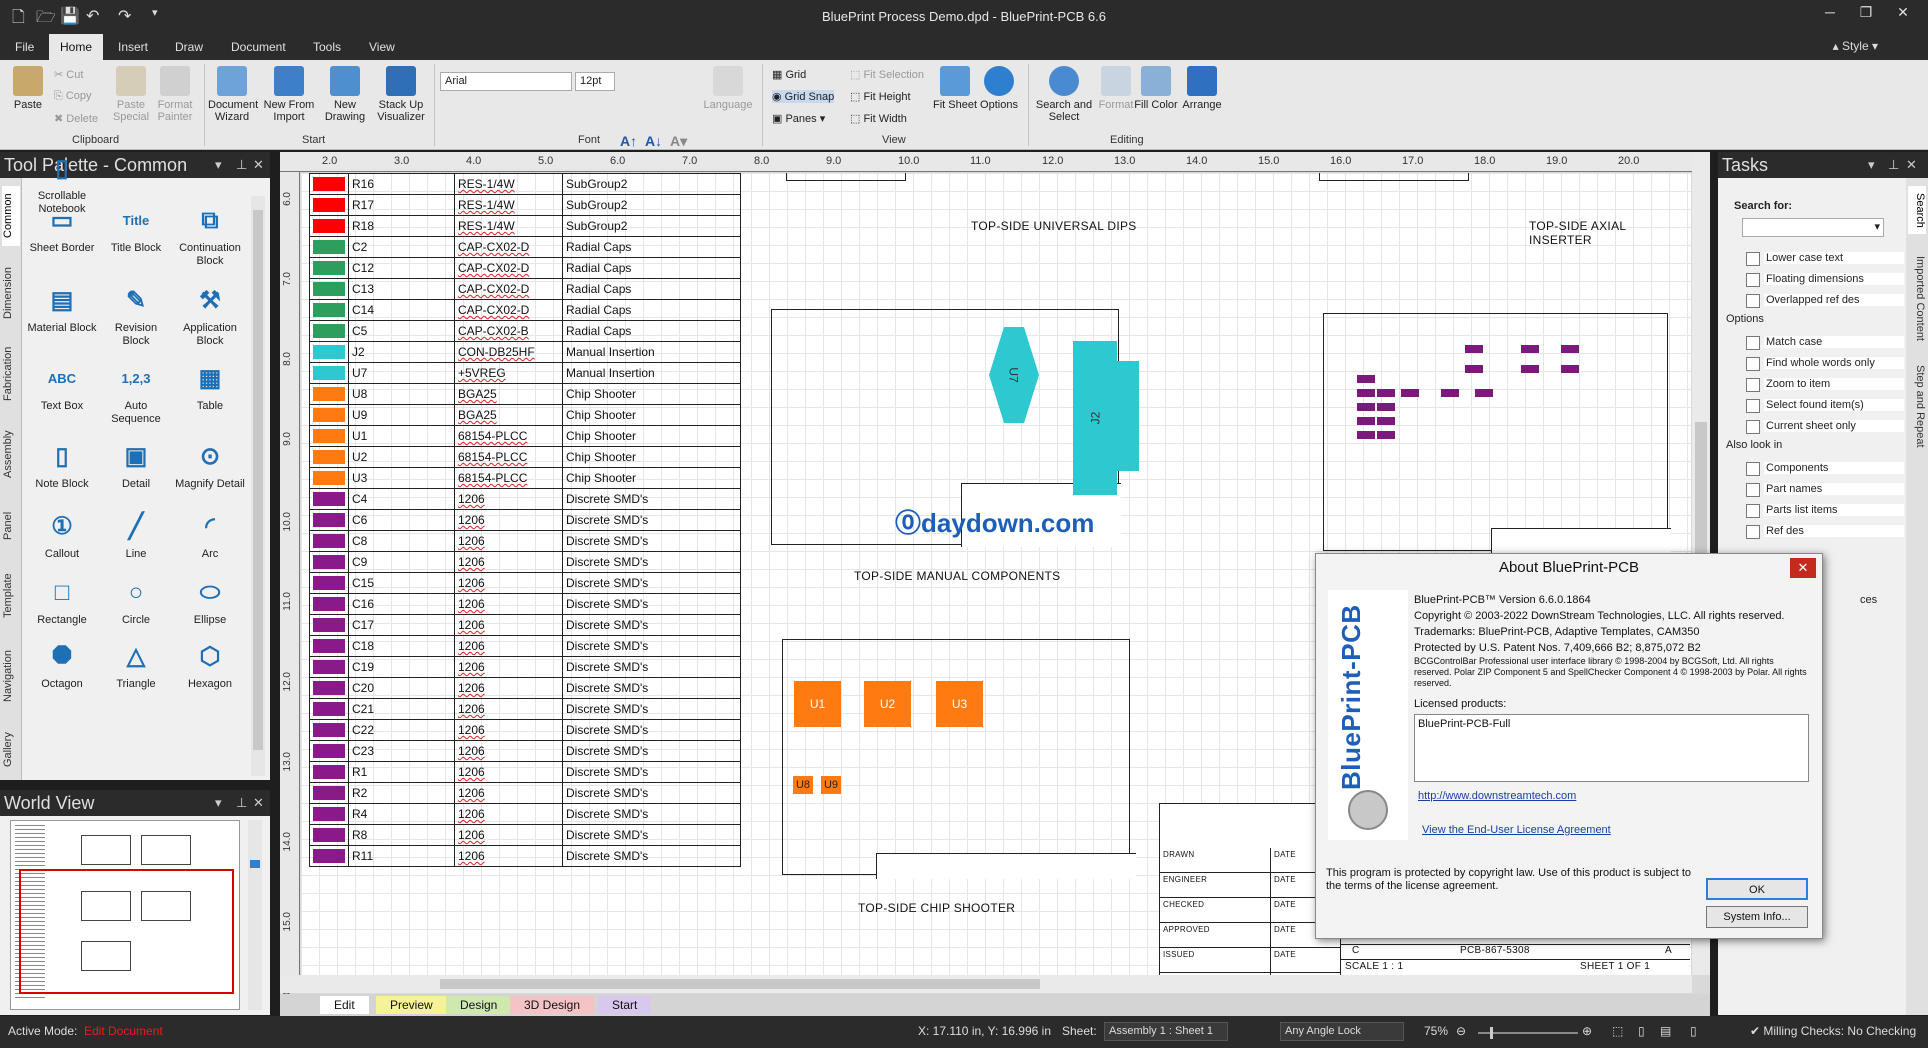 Image resolution: width=1928 pixels, height=1048 pixels. What do you see at coordinates (525, 478) in the screenshot?
I see `table-row: U3 68154-PLCC Chip Shooter` at bounding box center [525, 478].